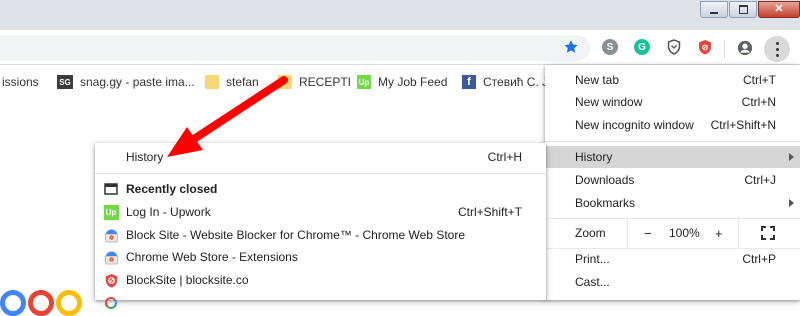  Describe the element at coordinates (719, 233) in the screenshot. I see `zoom-in-button: +` at that location.